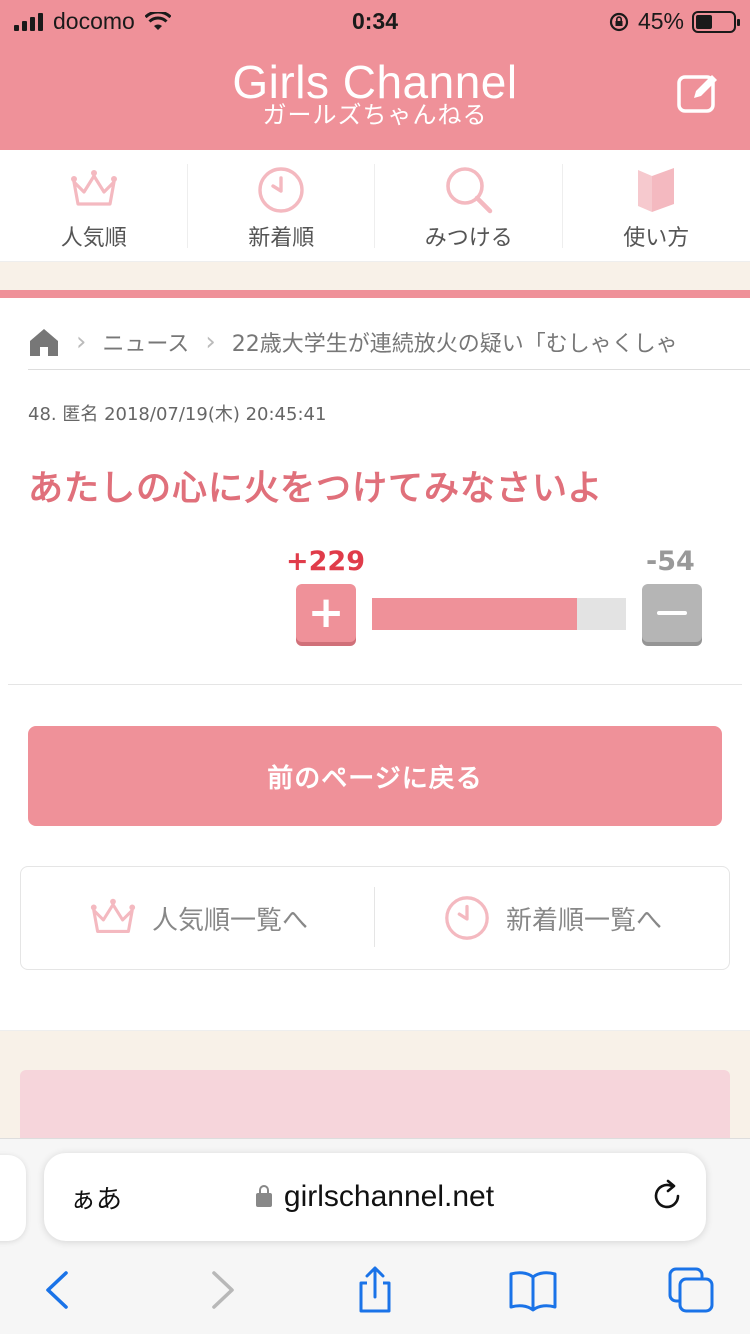  What do you see at coordinates (375, 115) in the screenshot?
I see `site-title-ja: ガールズちゃんねる` at bounding box center [375, 115].